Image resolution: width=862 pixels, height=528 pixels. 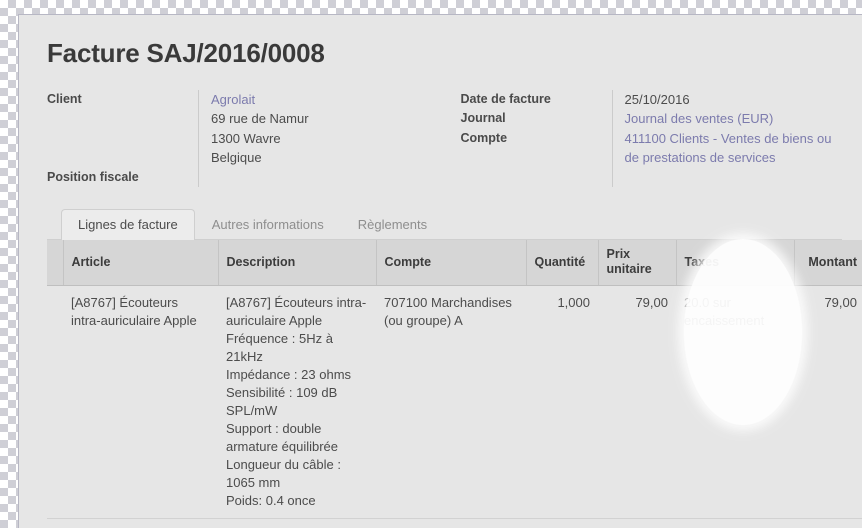 I want to click on column-header-quantite: Quantité, so click(x=562, y=263).